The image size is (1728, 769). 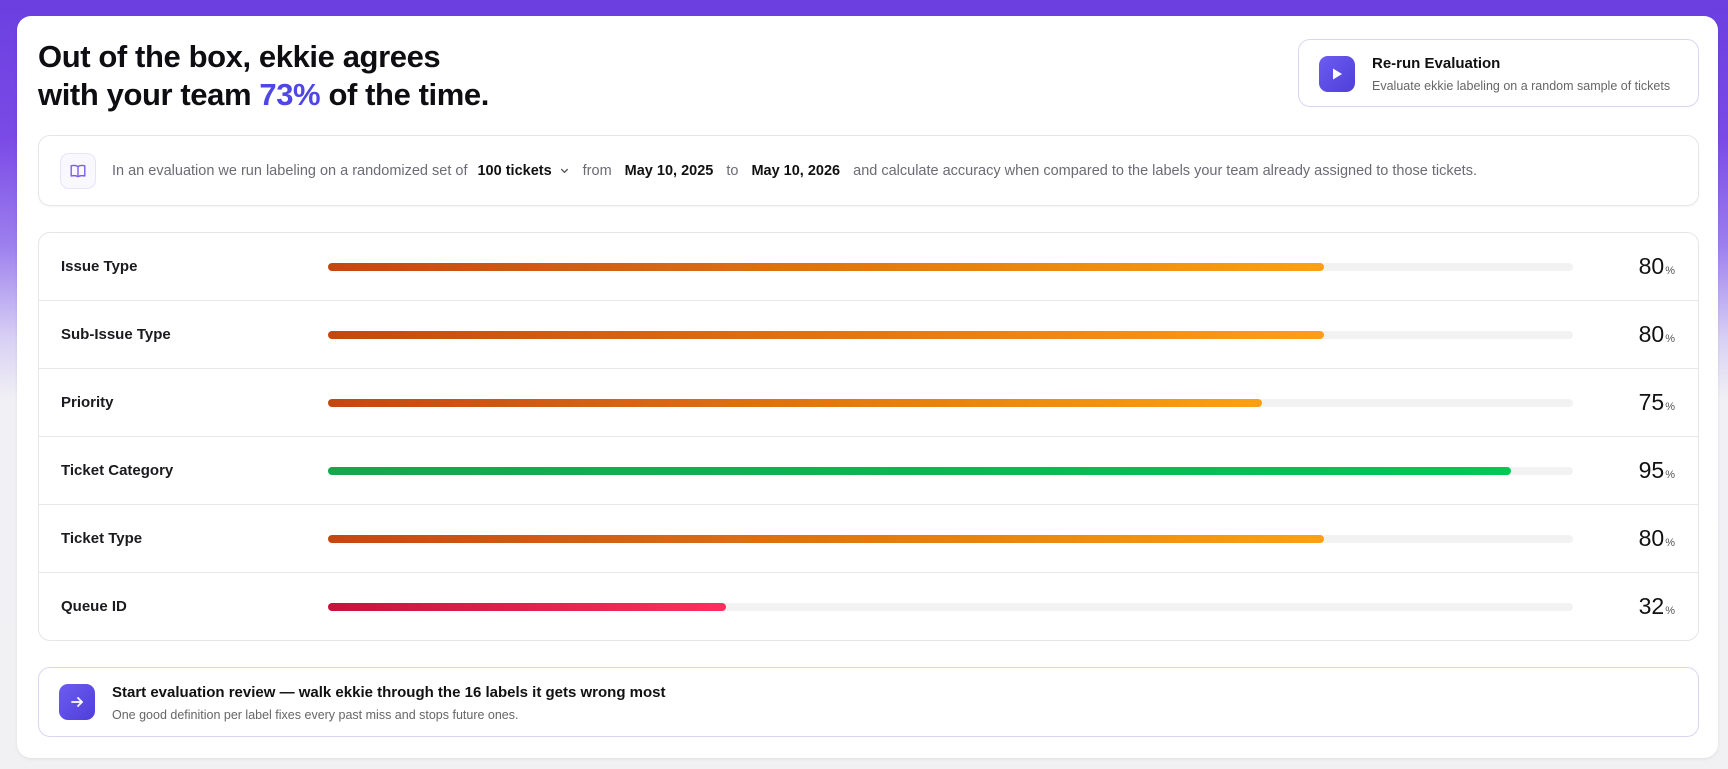 I want to click on accuracy-value: 32, so click(x=1651, y=606).